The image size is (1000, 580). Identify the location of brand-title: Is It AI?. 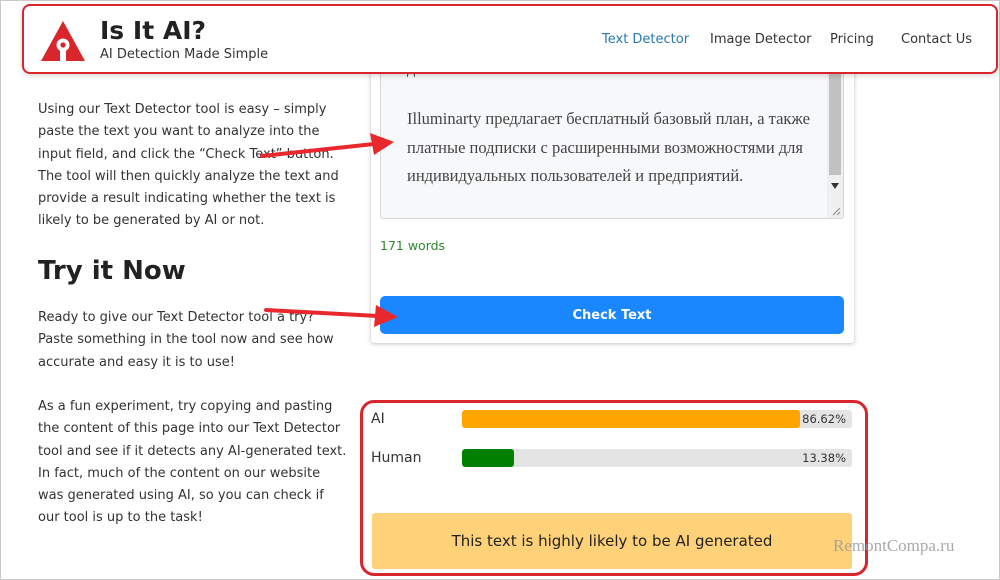
(153, 30).